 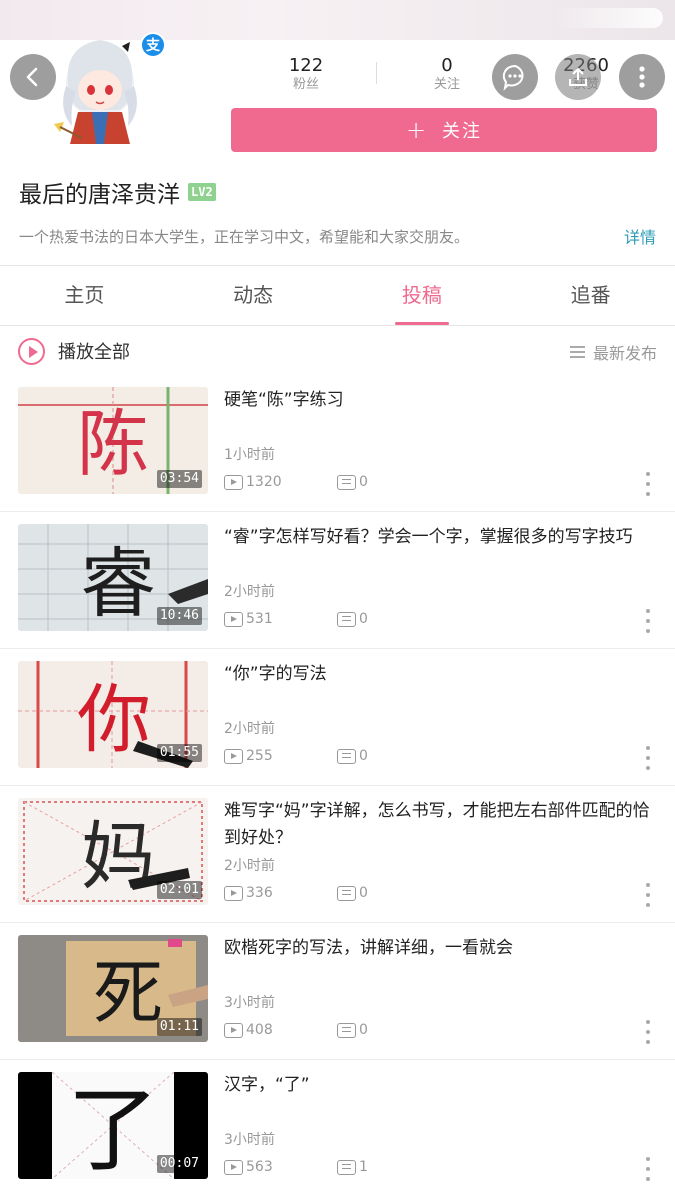 I want to click on sort-dropdown: 最新发布, so click(x=613, y=352).